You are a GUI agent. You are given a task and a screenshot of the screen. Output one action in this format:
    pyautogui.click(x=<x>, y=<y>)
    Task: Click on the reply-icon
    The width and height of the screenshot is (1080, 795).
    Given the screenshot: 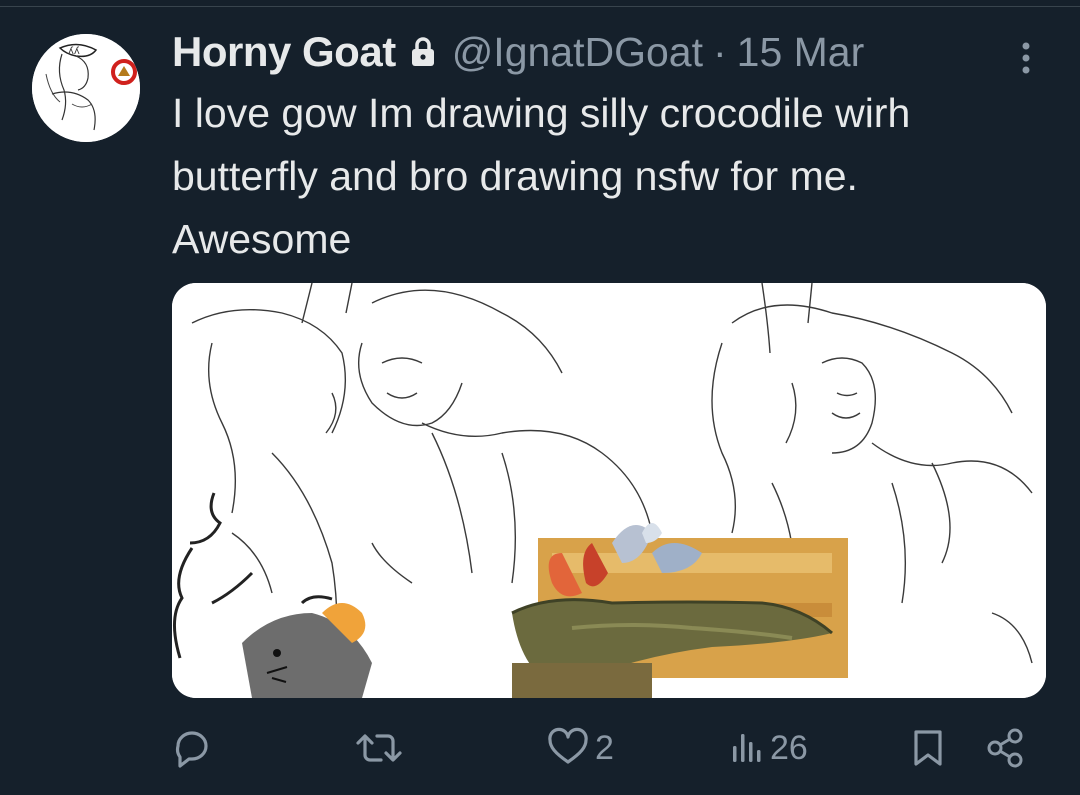 What is the action you would take?
    pyautogui.click(x=191, y=749)
    